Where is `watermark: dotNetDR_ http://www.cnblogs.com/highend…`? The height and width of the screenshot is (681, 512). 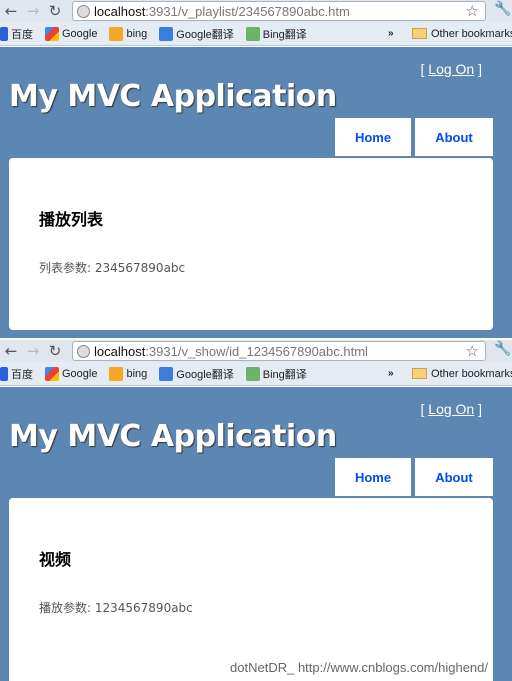 watermark: dotNetDR_ http://www.cnblogs.com/highend… is located at coordinates (359, 667).